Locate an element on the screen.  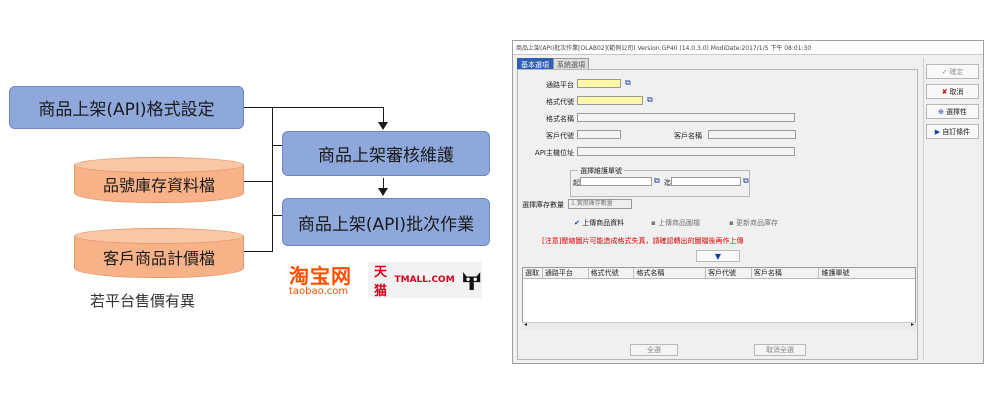
confirm-button-label: 確定 is located at coordinates (956, 71).